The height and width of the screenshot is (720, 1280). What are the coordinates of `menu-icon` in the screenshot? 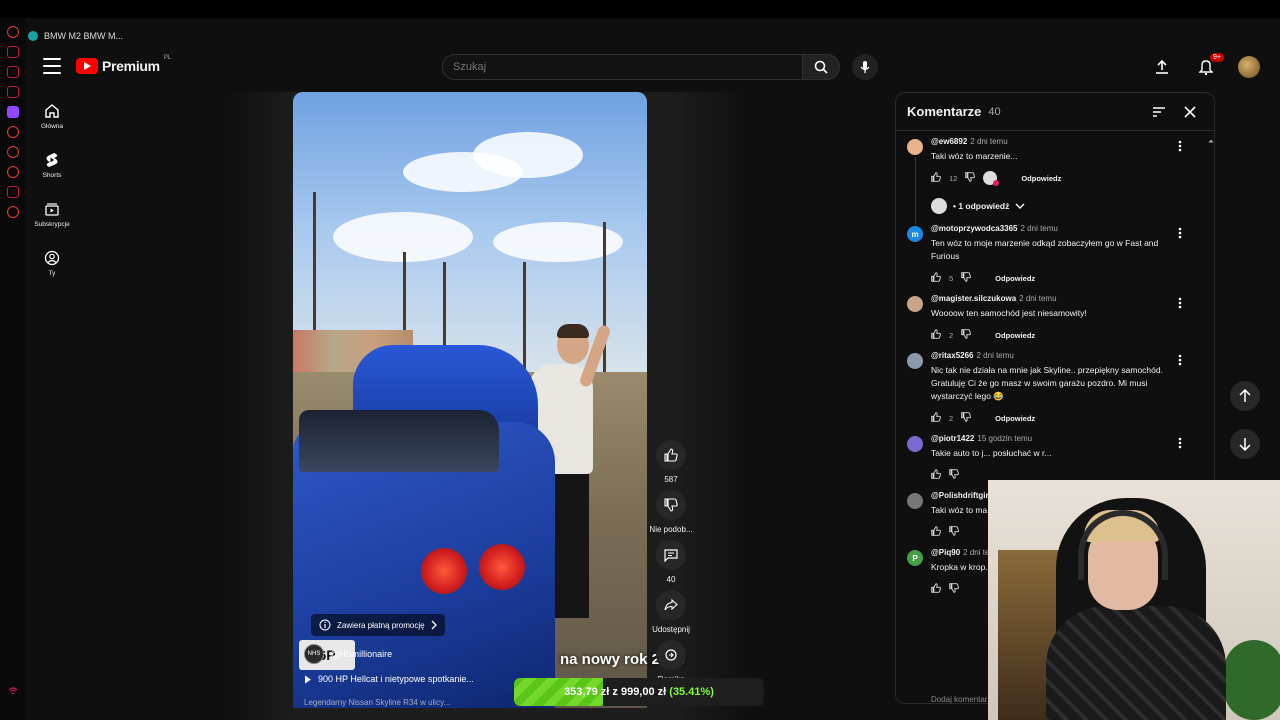 It's located at (52, 66).